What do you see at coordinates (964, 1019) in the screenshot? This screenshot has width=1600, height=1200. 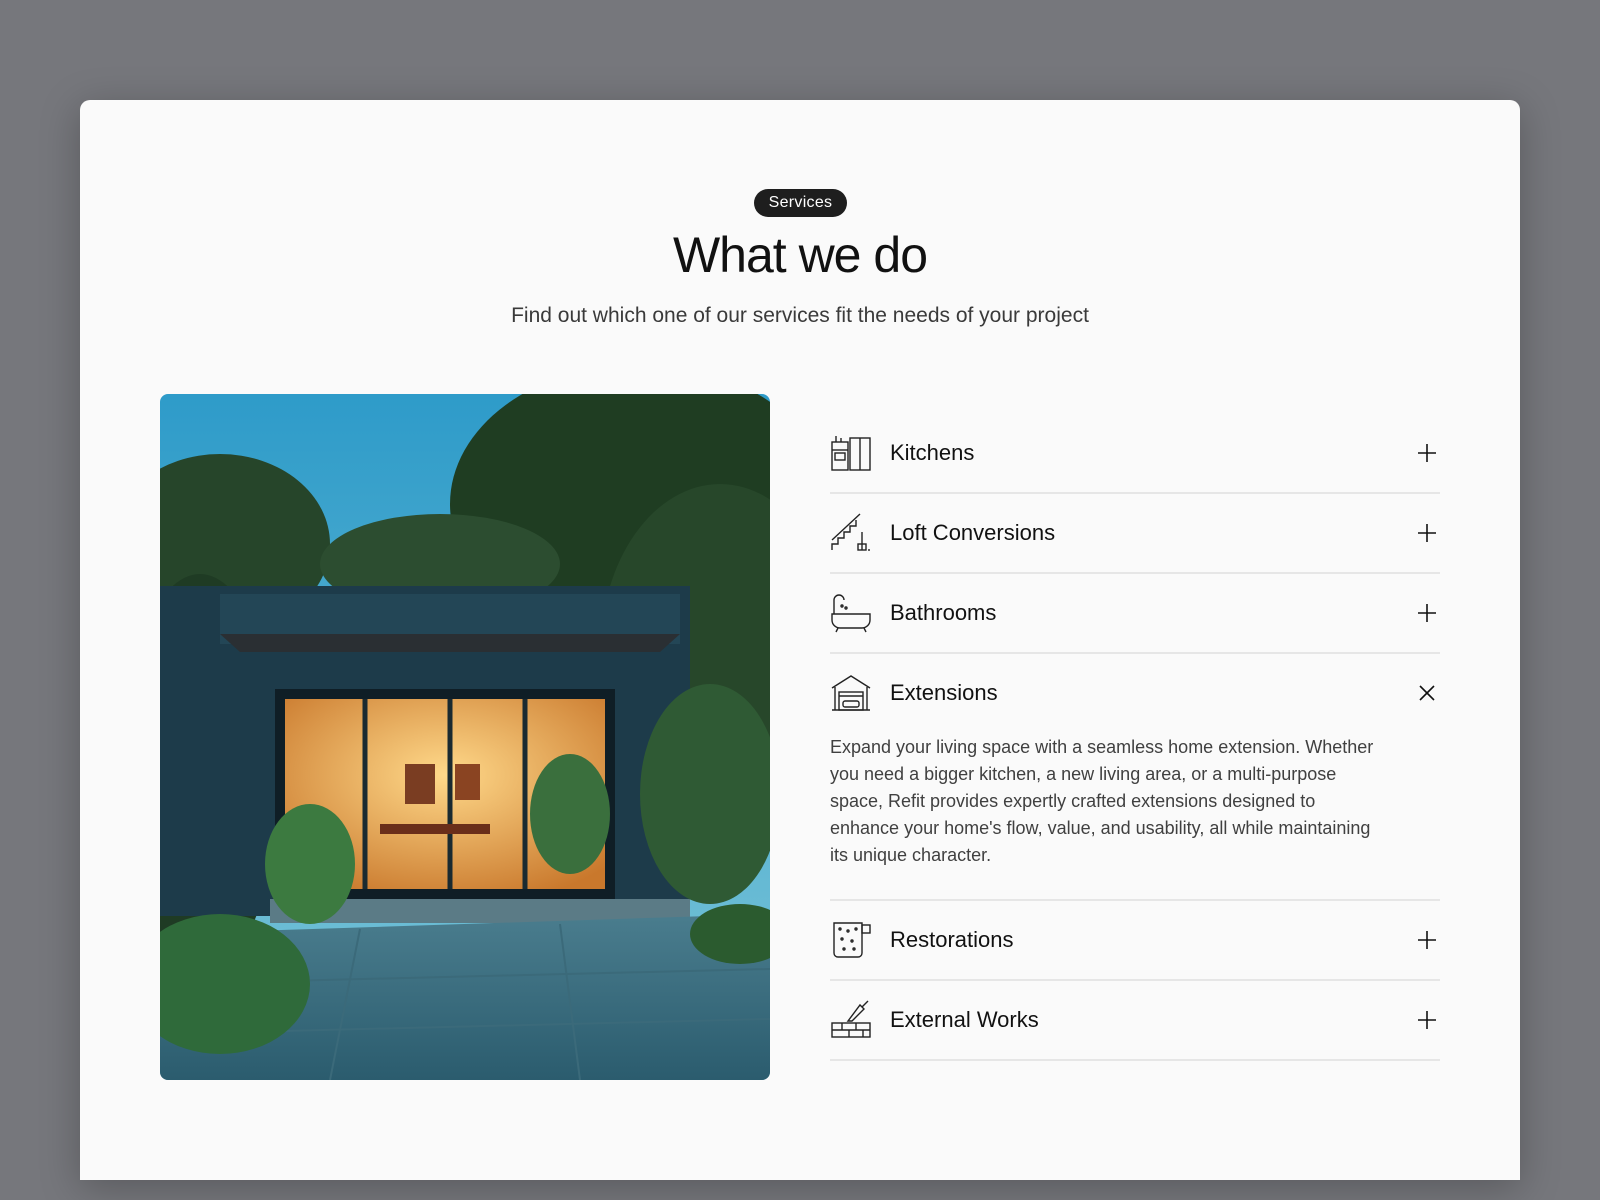 I see `accordion-label: External Works` at bounding box center [964, 1019].